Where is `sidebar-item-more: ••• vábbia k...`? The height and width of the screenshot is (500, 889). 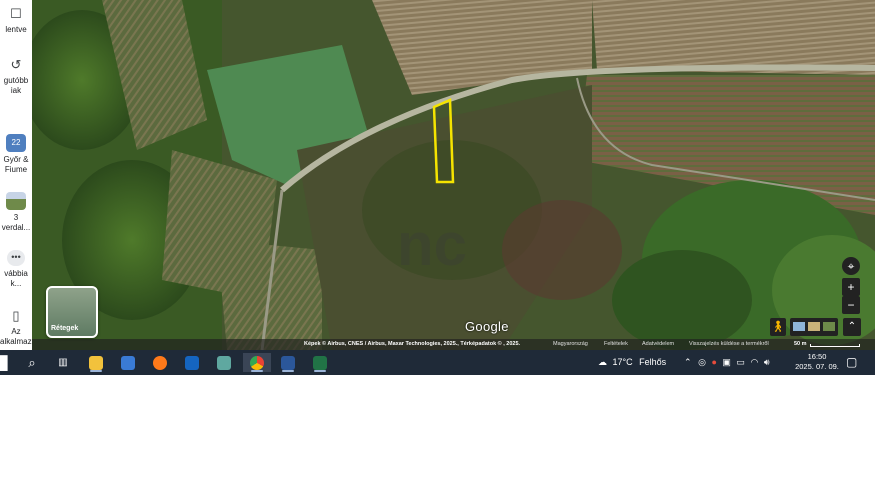 sidebar-item-more: ••• vábbia k... is located at coordinates (16, 269).